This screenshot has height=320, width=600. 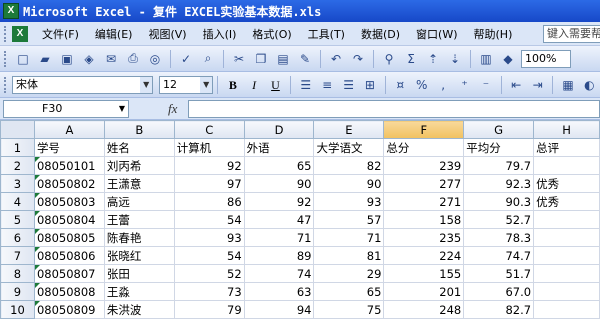 What do you see at coordinates (139, 129) in the screenshot?
I see `column-header: B` at bounding box center [139, 129].